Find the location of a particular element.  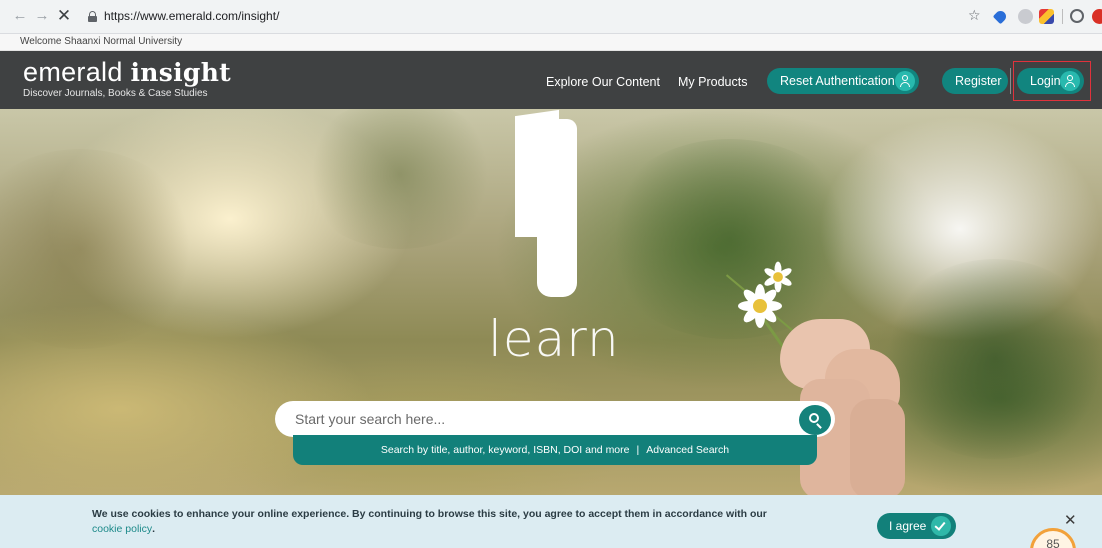

bookmark-star-icon: ☆ is located at coordinates (974, 15).